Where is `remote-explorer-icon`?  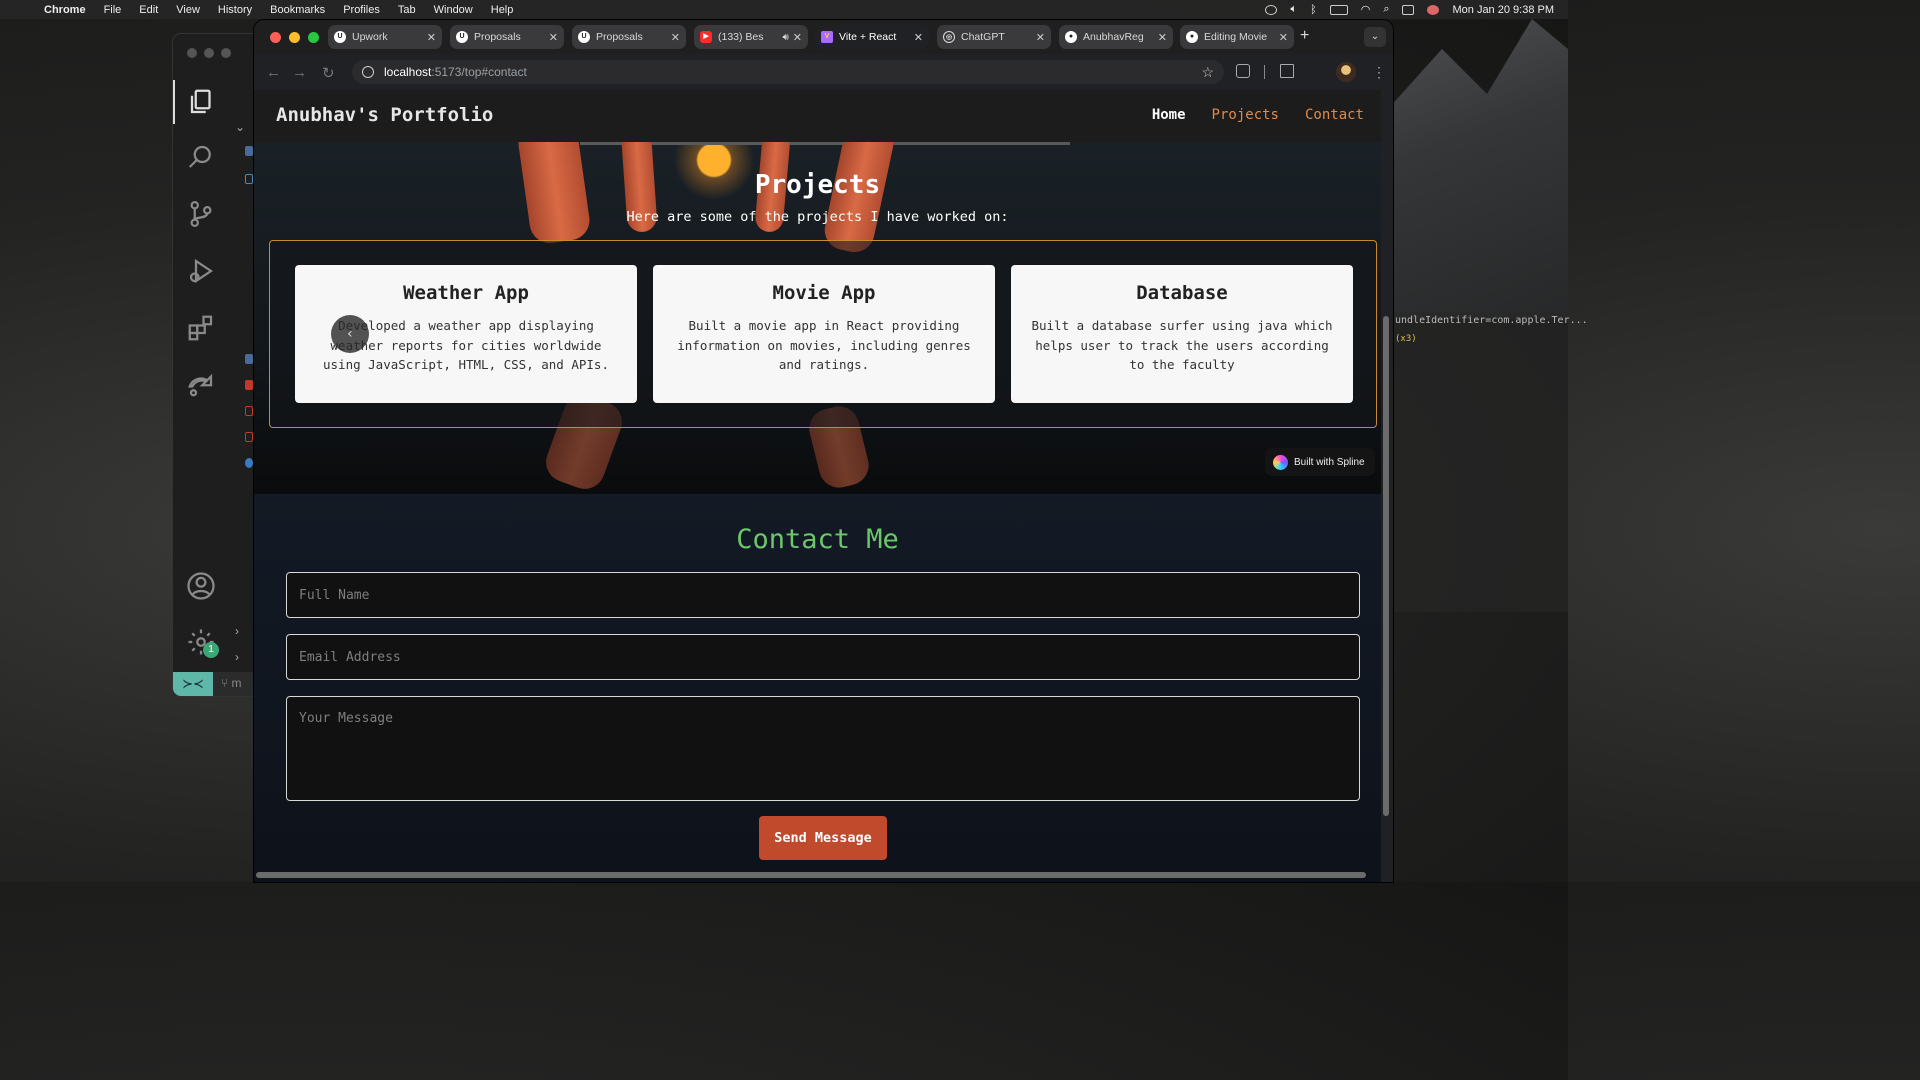
remote-explorer-icon is located at coordinates (201, 384).